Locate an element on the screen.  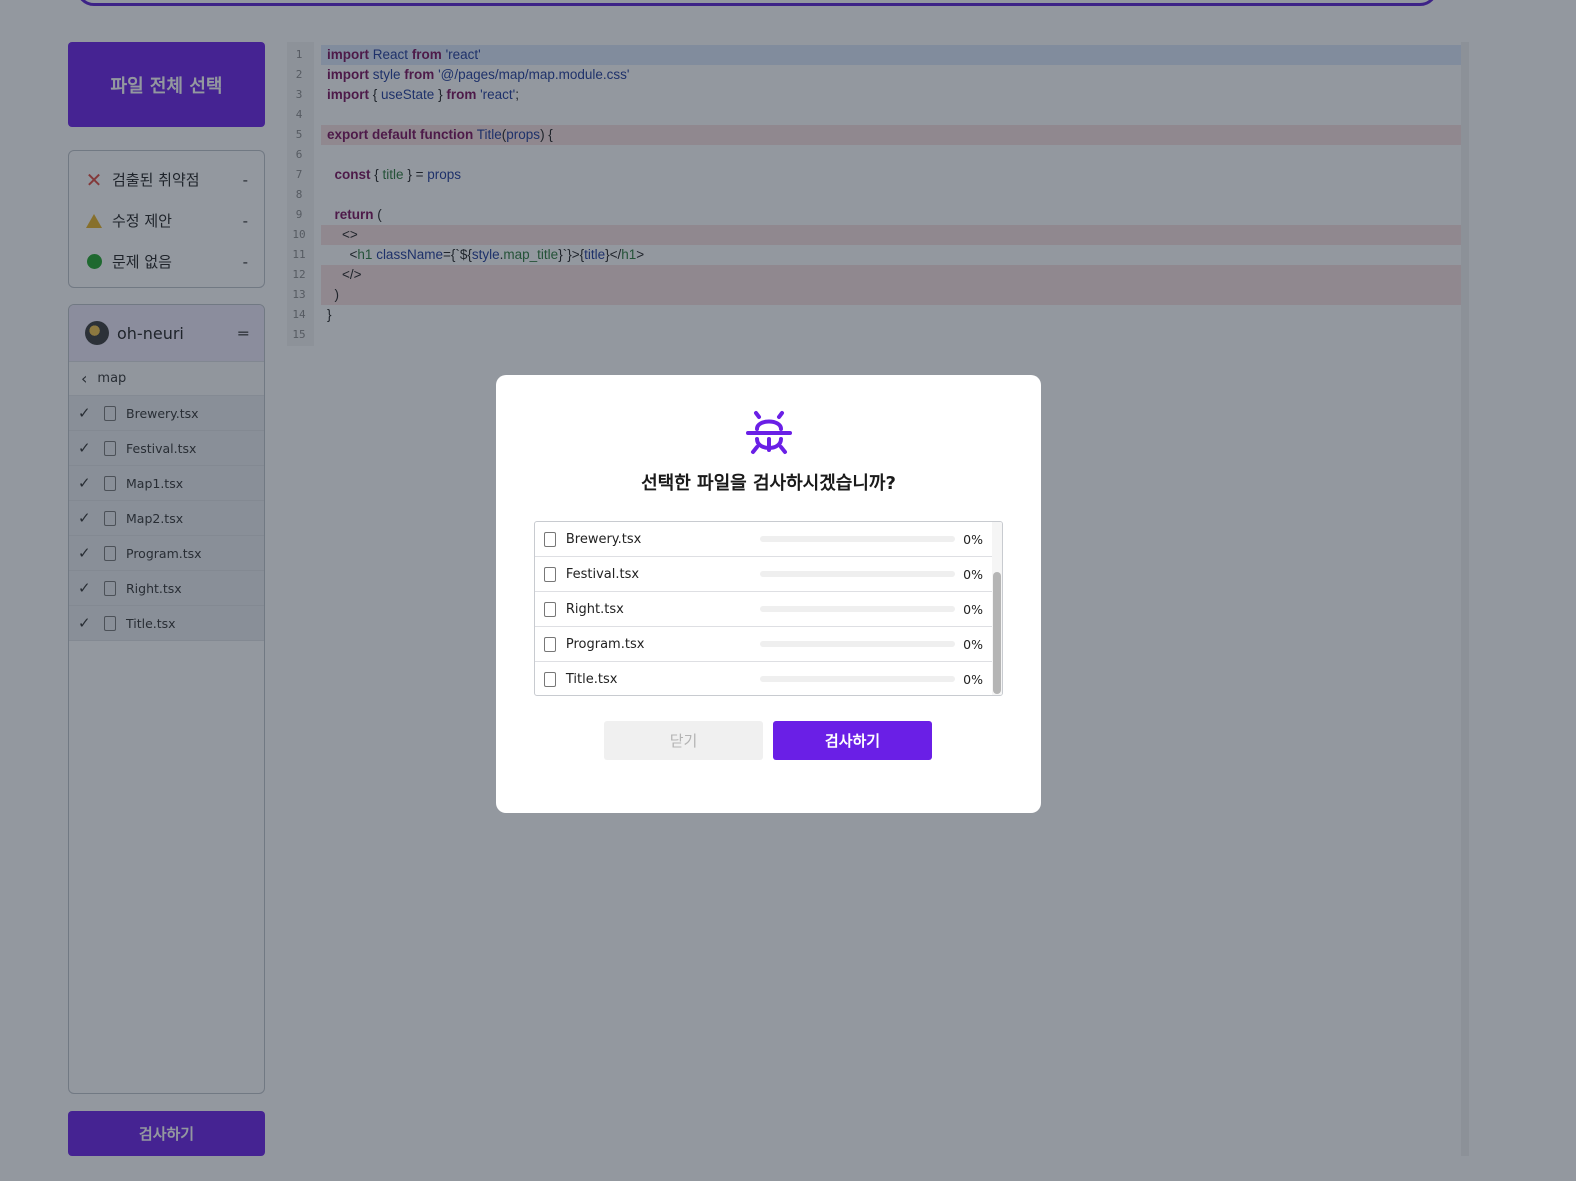
scan-file-row: Brewery.tsx 0% is located at coordinates (763, 539).